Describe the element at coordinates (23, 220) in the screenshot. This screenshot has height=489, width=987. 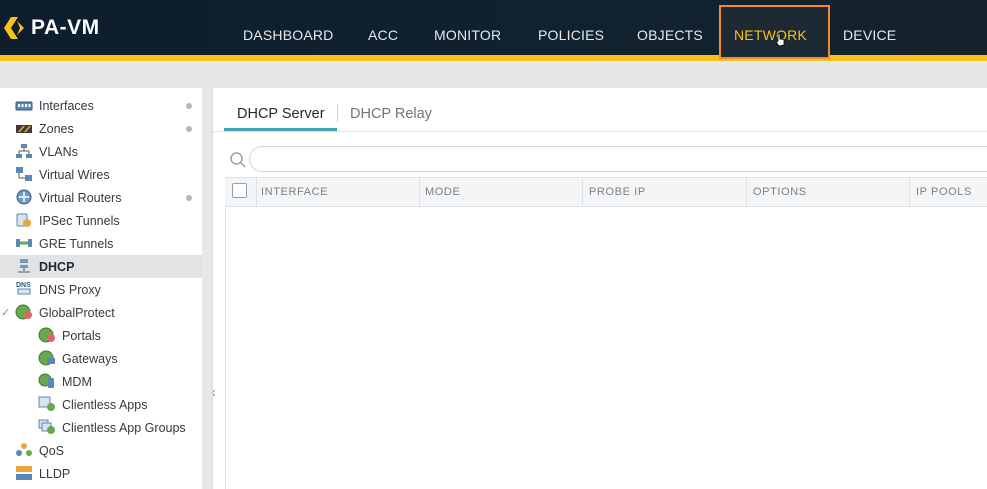
I see `ipsec-tunnels-icon` at that location.